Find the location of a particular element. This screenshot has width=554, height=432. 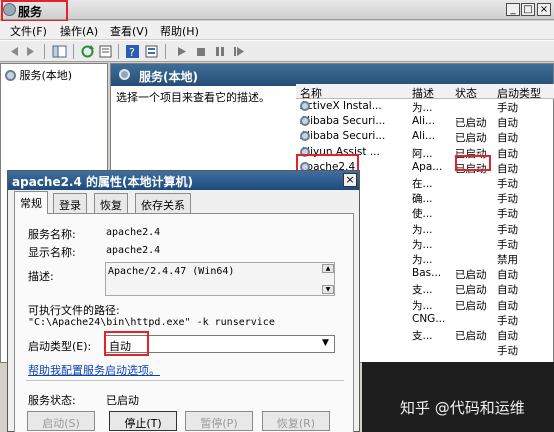

help-icon: ? is located at coordinates (132, 51).